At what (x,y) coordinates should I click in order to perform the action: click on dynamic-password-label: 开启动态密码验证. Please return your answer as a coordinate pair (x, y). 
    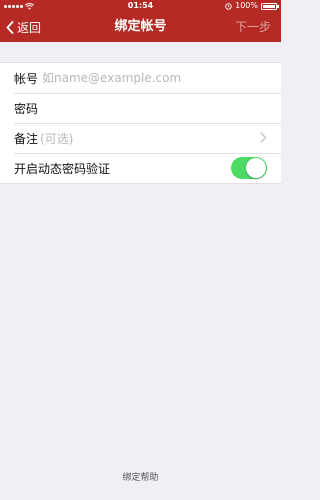
    Looking at the image, I should click on (62, 168).